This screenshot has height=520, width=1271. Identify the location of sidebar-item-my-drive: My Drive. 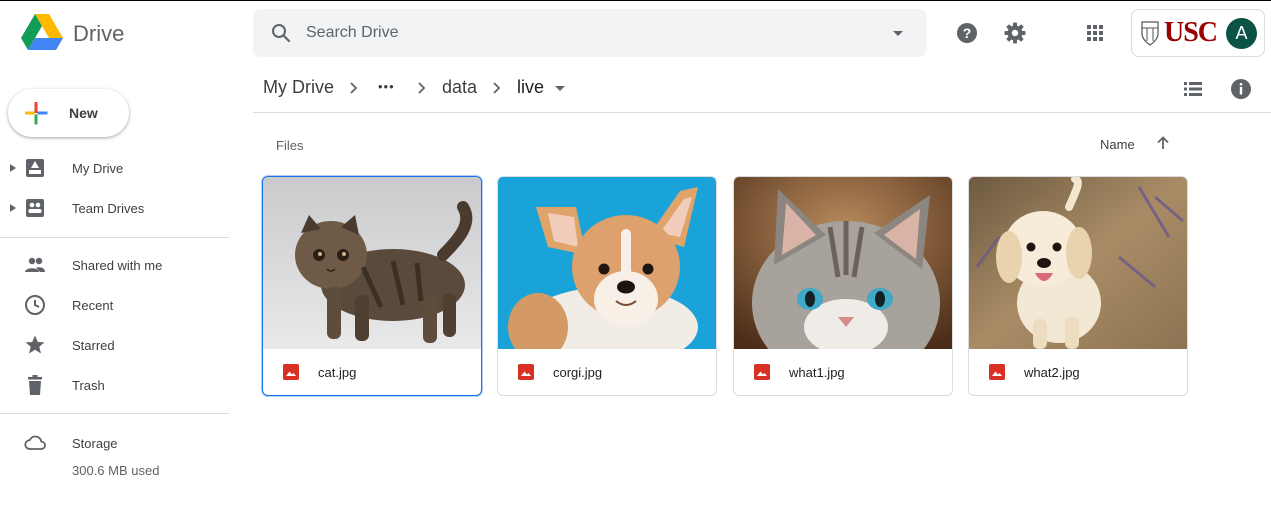
(114, 168).